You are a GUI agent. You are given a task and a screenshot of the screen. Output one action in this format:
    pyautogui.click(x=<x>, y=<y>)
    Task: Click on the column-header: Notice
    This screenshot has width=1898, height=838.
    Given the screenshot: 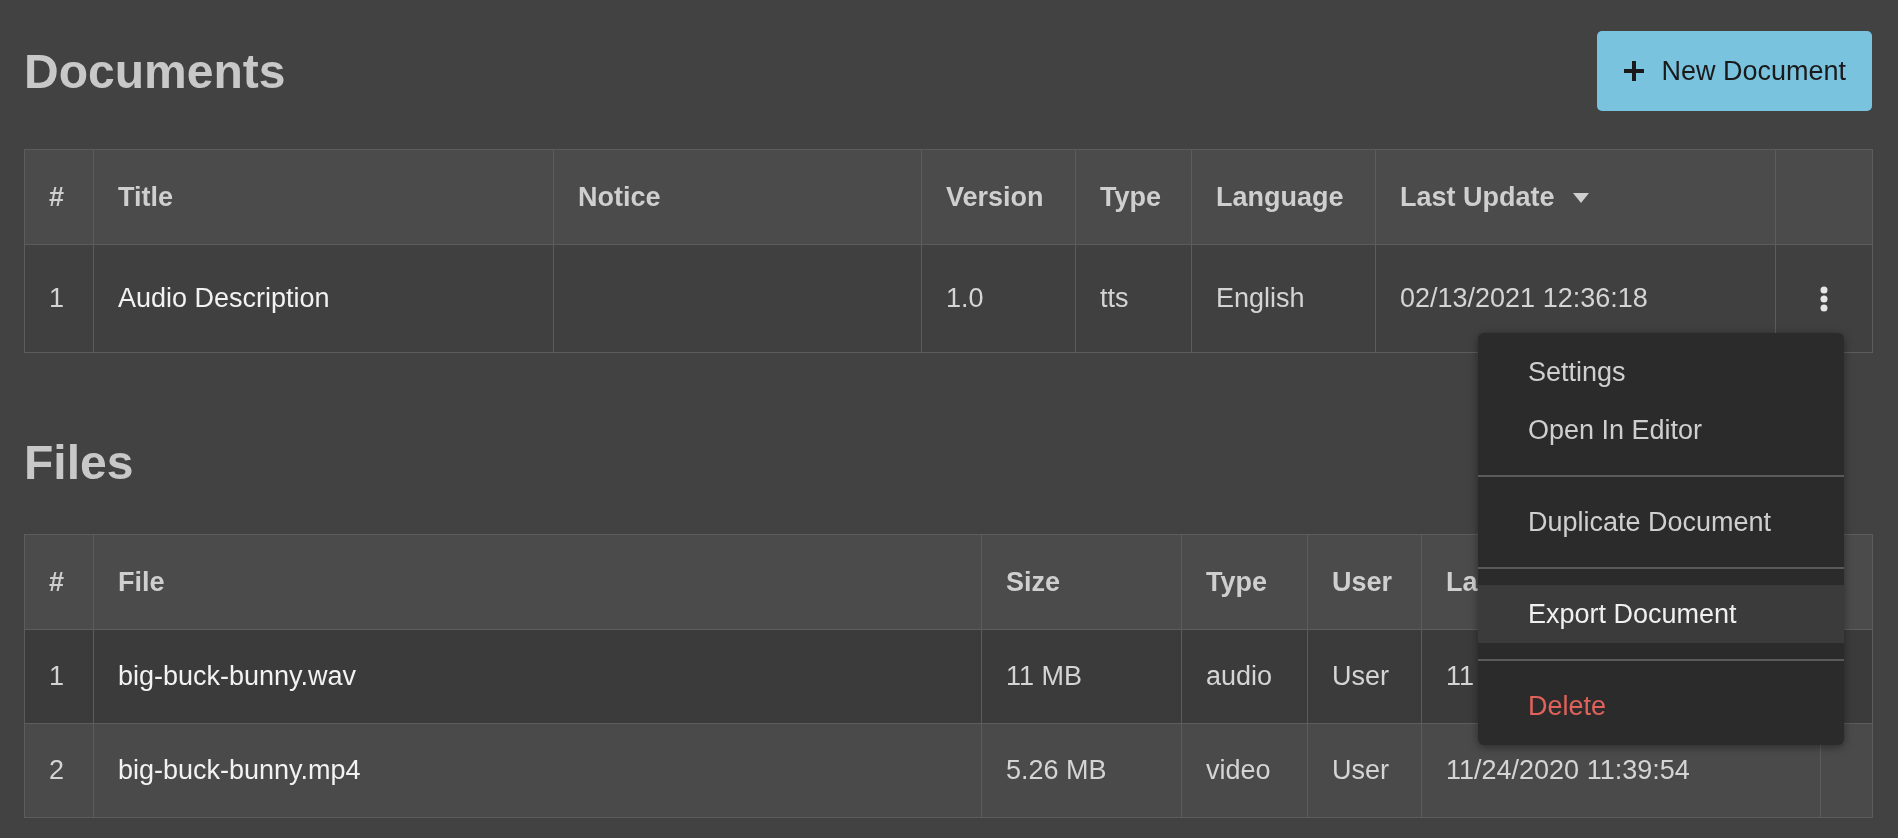 What is the action you would take?
    pyautogui.click(x=737, y=197)
    